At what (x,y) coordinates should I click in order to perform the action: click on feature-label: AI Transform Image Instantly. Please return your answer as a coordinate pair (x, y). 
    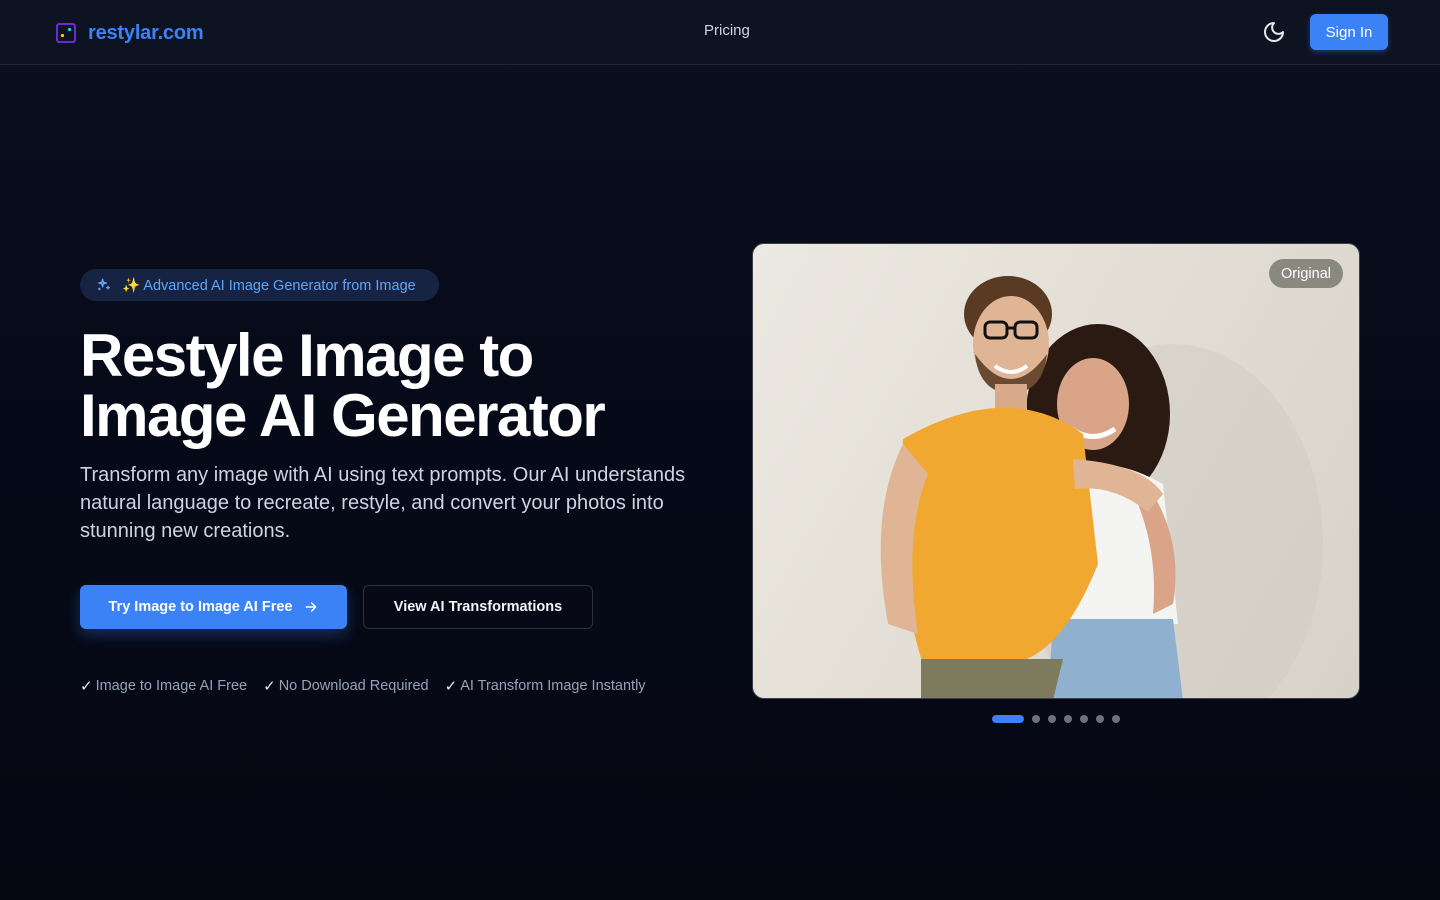
    Looking at the image, I should click on (553, 686).